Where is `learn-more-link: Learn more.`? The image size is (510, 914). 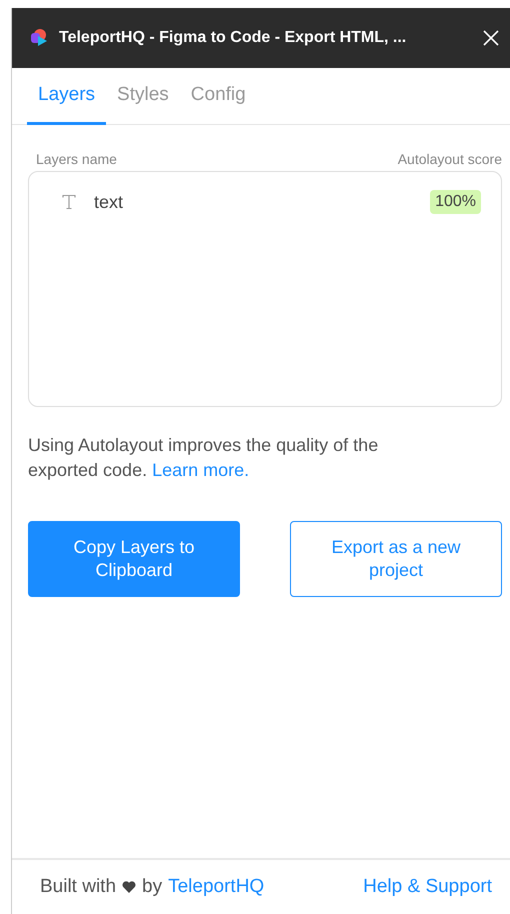 learn-more-link: Learn more. is located at coordinates (201, 470).